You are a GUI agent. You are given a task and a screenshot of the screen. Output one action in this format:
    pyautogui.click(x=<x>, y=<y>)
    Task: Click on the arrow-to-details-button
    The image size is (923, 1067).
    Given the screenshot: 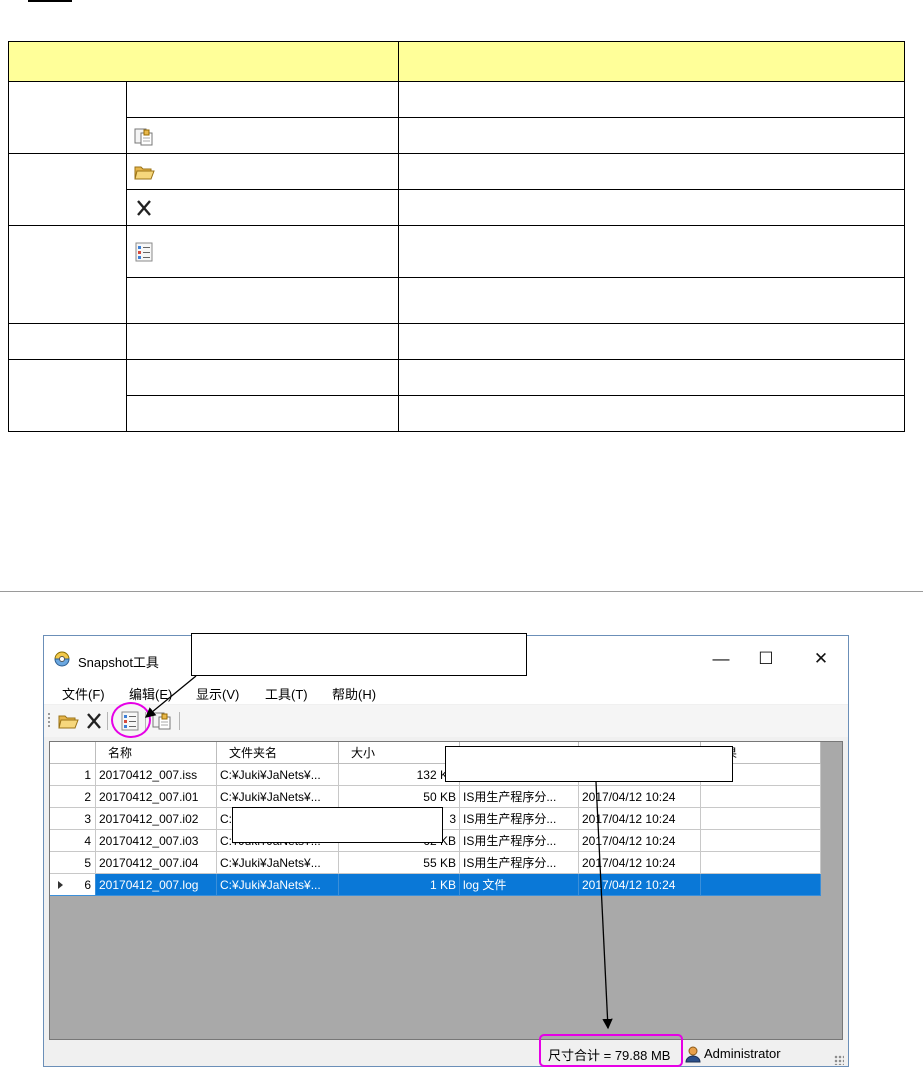 What is the action you would take?
    pyautogui.click(x=170, y=696)
    